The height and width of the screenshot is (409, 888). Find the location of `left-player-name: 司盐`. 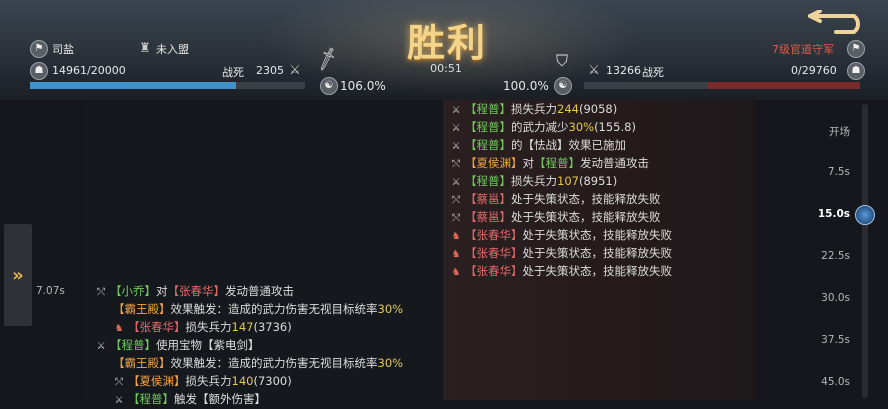

left-player-name: 司盐 is located at coordinates (63, 49).